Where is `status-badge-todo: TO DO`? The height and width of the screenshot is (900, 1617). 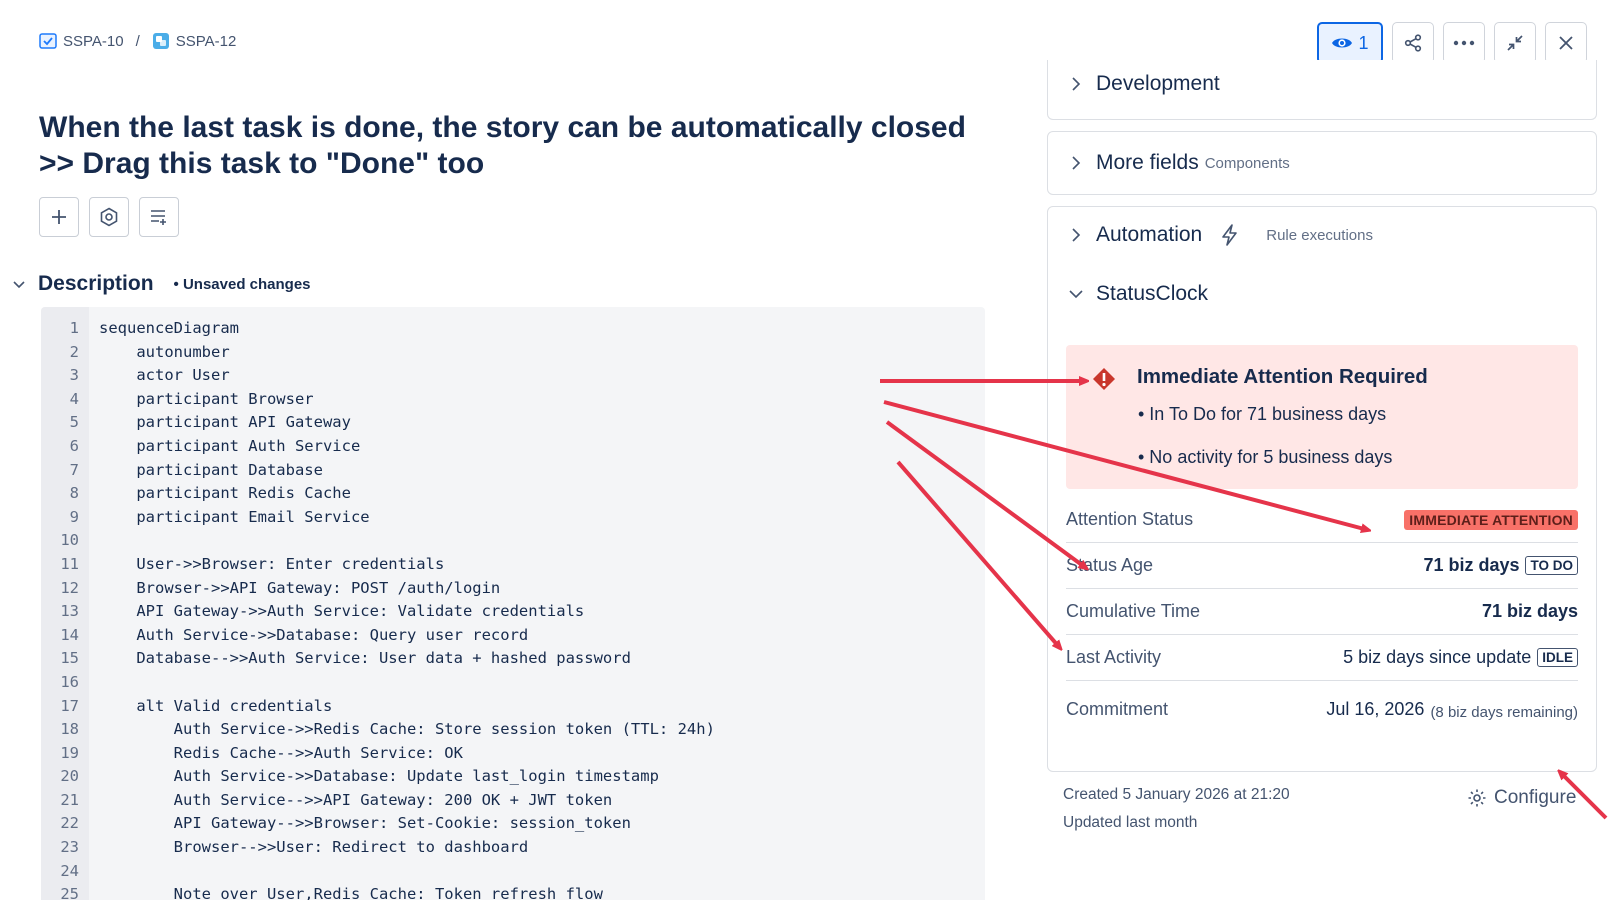 status-badge-todo: TO DO is located at coordinates (1551, 565).